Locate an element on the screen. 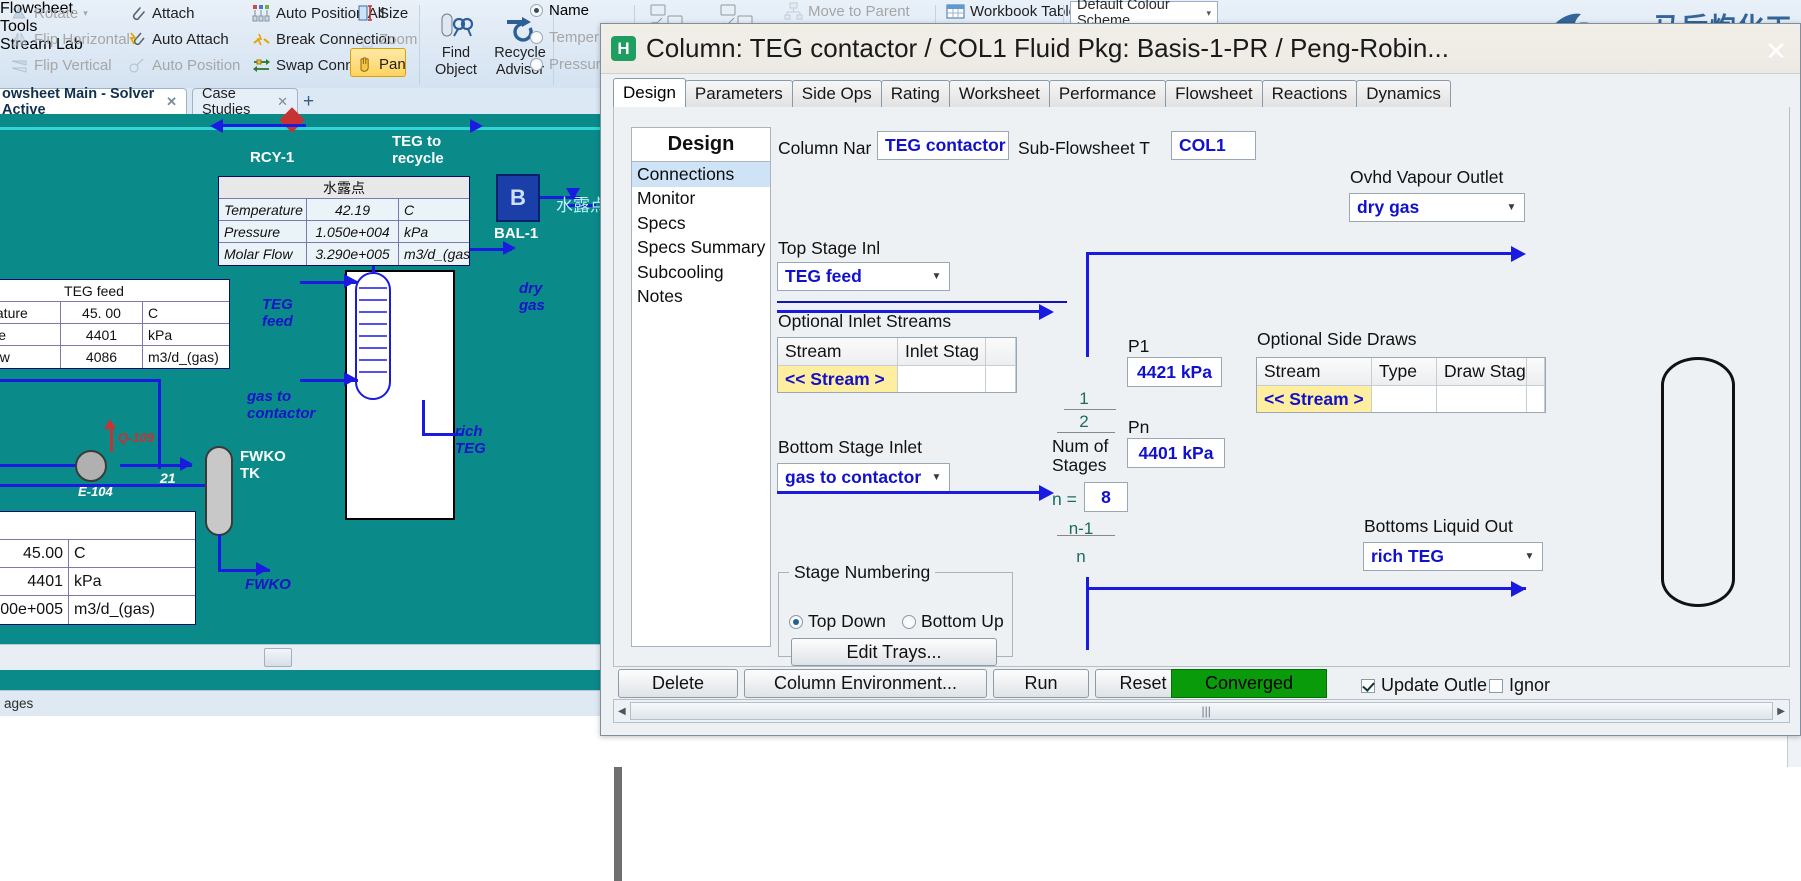  sidebar-item-specs-summary: Specs Summary is located at coordinates (701, 248).